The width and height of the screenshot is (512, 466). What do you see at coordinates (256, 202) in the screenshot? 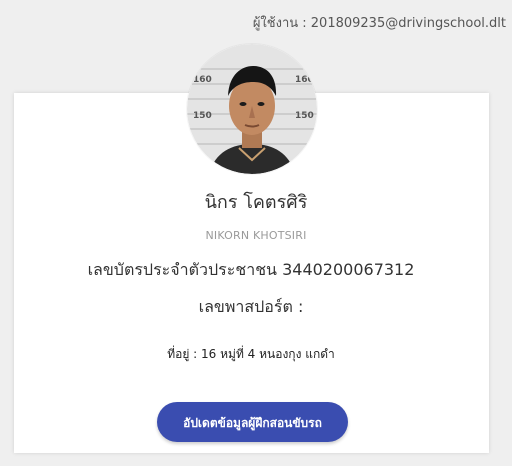
I see `name-thai: นิกร โคตรศิริ` at bounding box center [256, 202].